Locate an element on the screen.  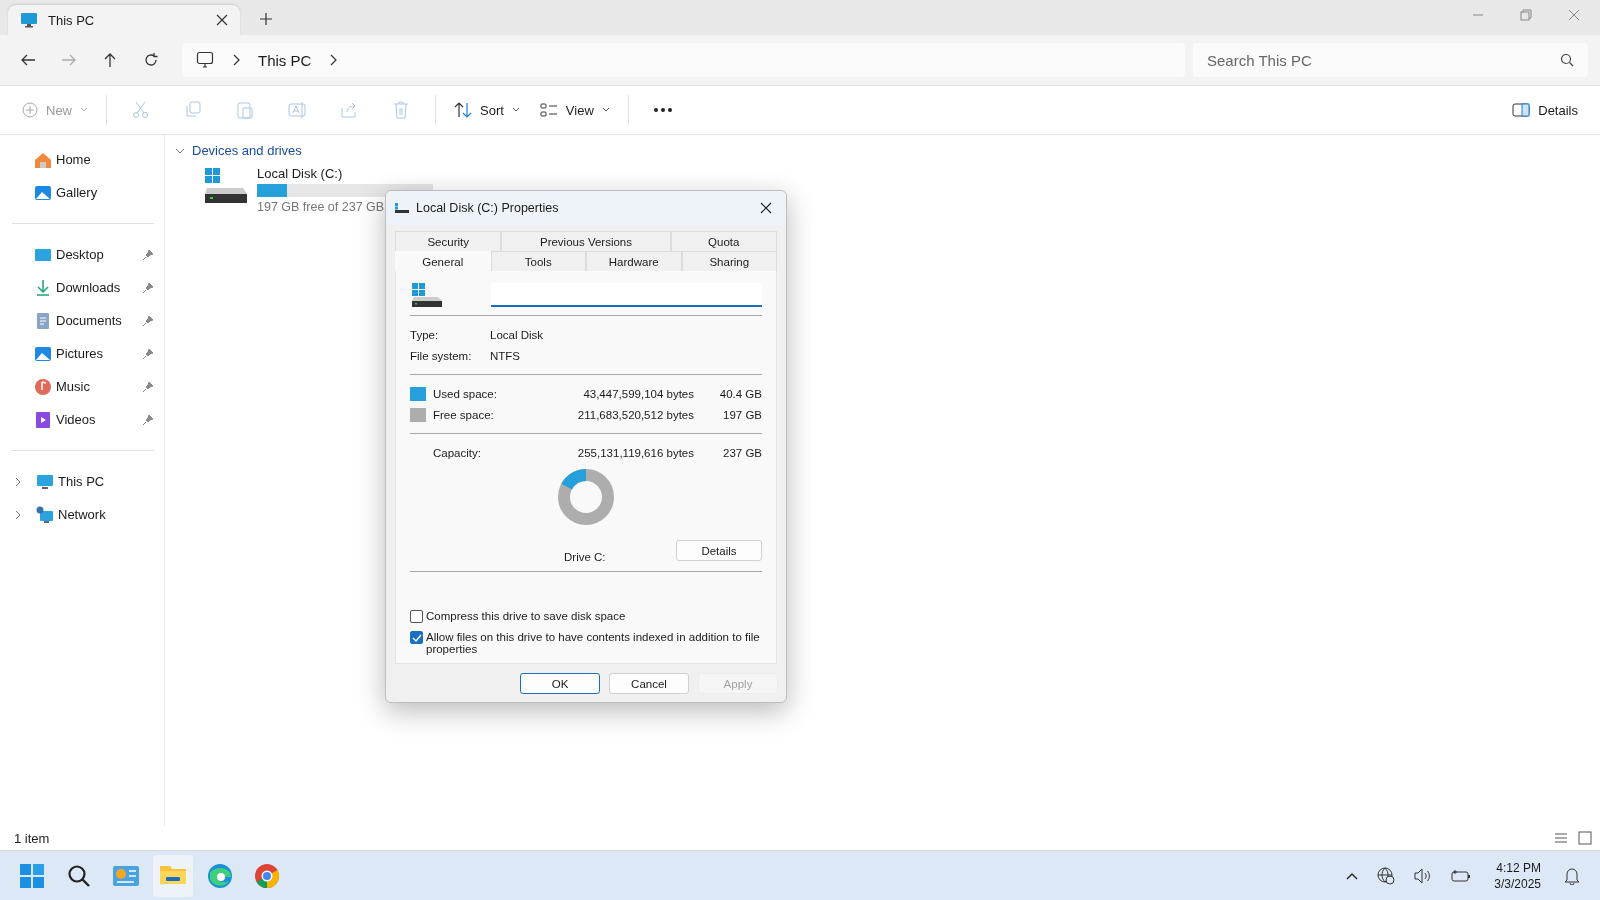
field-value: NTFS is located at coordinates (506, 355).